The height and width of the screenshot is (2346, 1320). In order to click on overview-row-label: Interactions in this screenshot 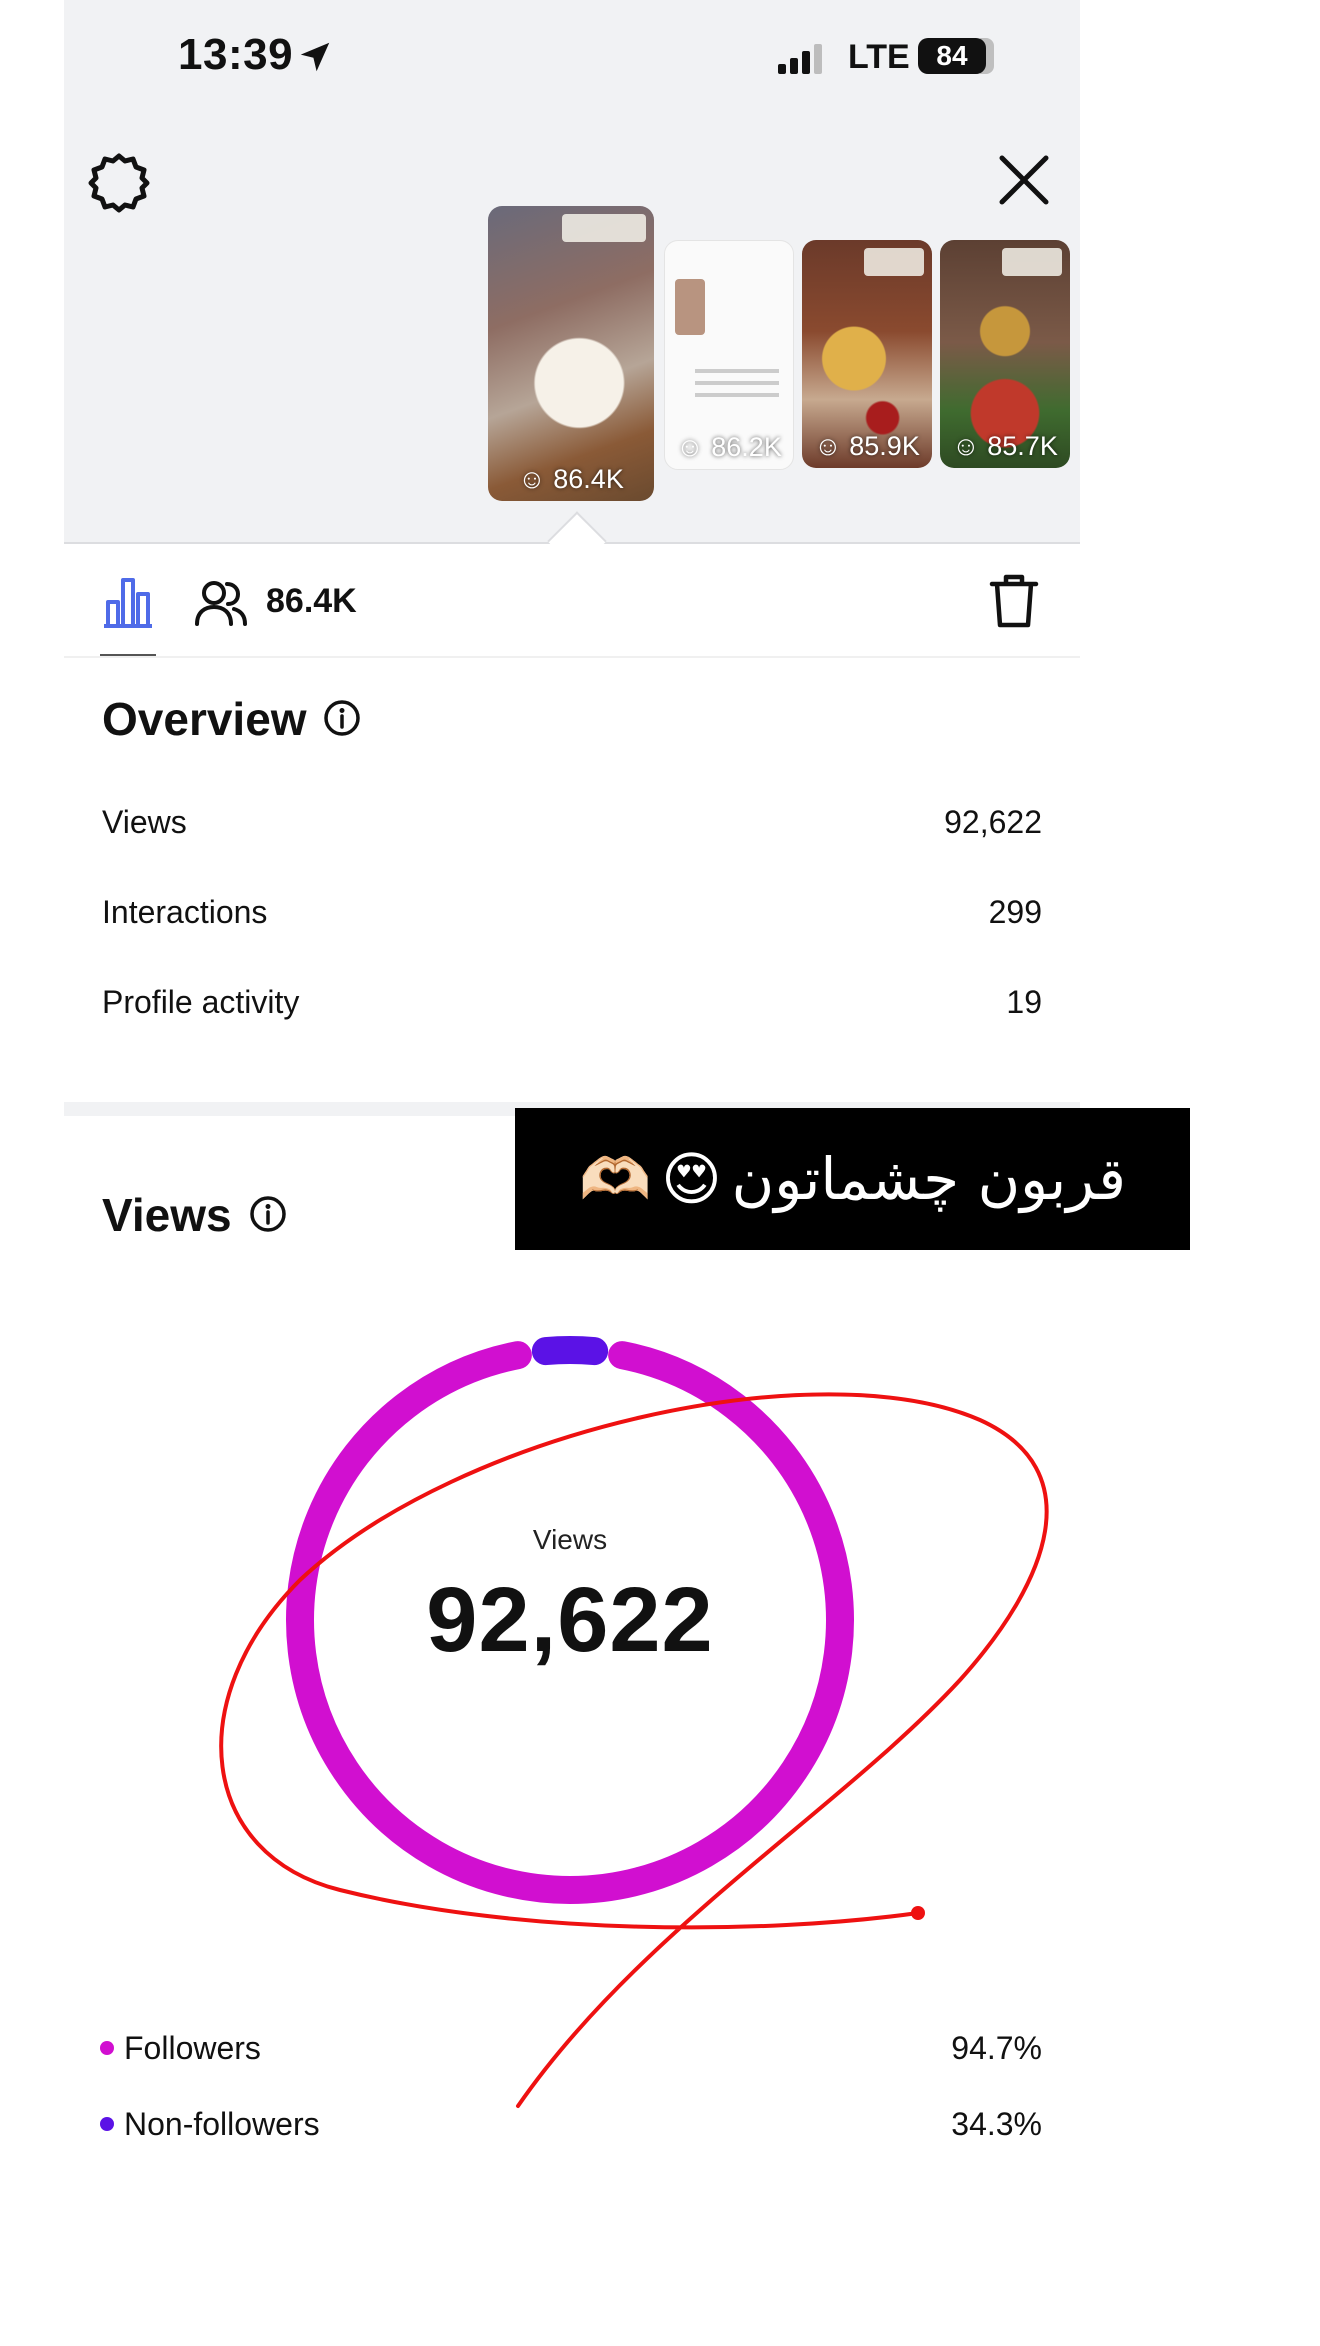, I will do `click(184, 912)`.